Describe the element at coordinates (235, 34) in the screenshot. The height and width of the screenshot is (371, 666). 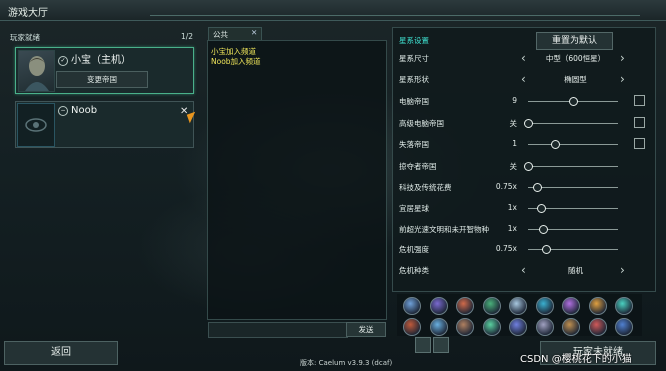
I see `tab-public: 公共 ✕` at that location.